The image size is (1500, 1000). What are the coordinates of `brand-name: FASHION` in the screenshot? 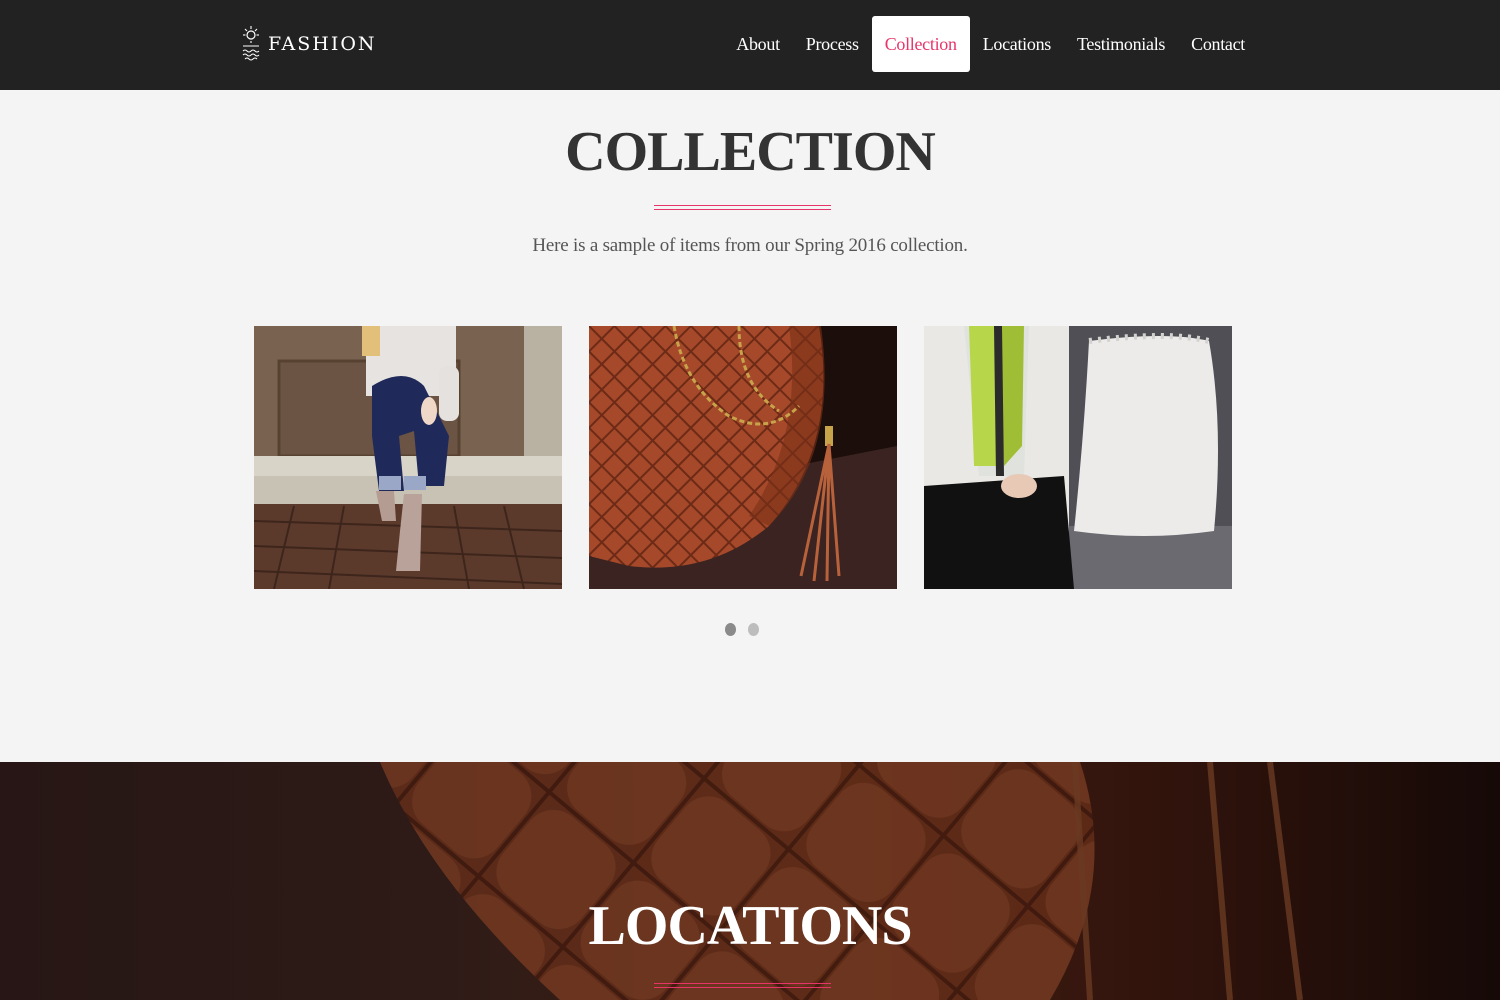 It's located at (322, 44).